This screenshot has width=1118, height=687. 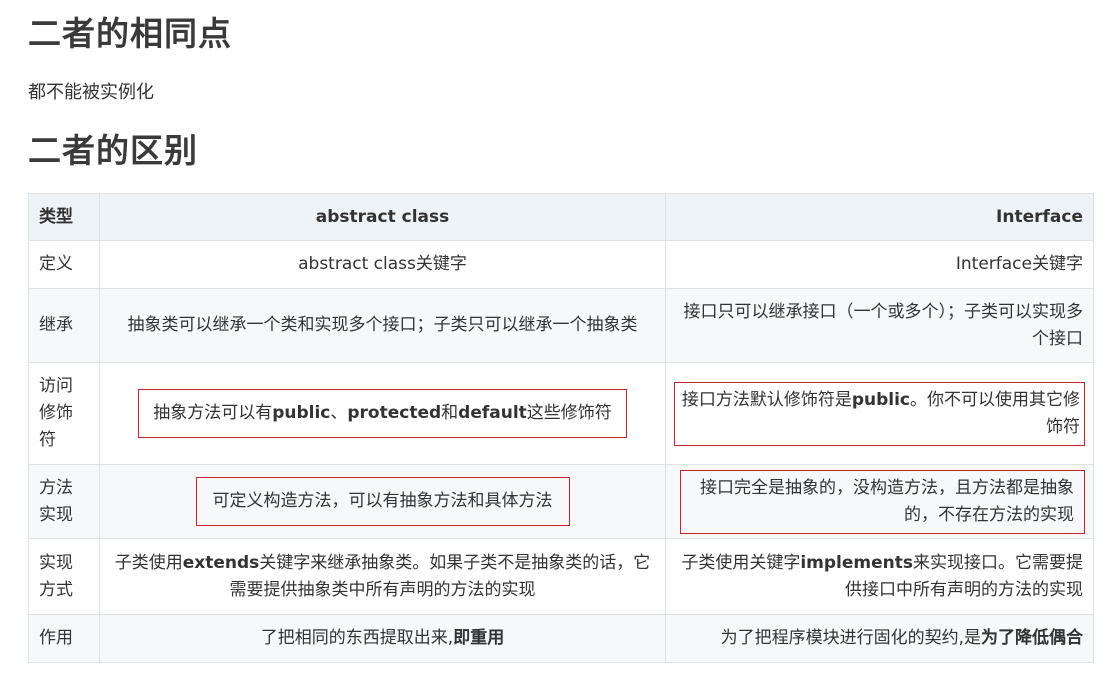 I want to click on cell-abstract: 了把相同的东西提取出来,即重用, so click(x=382, y=638).